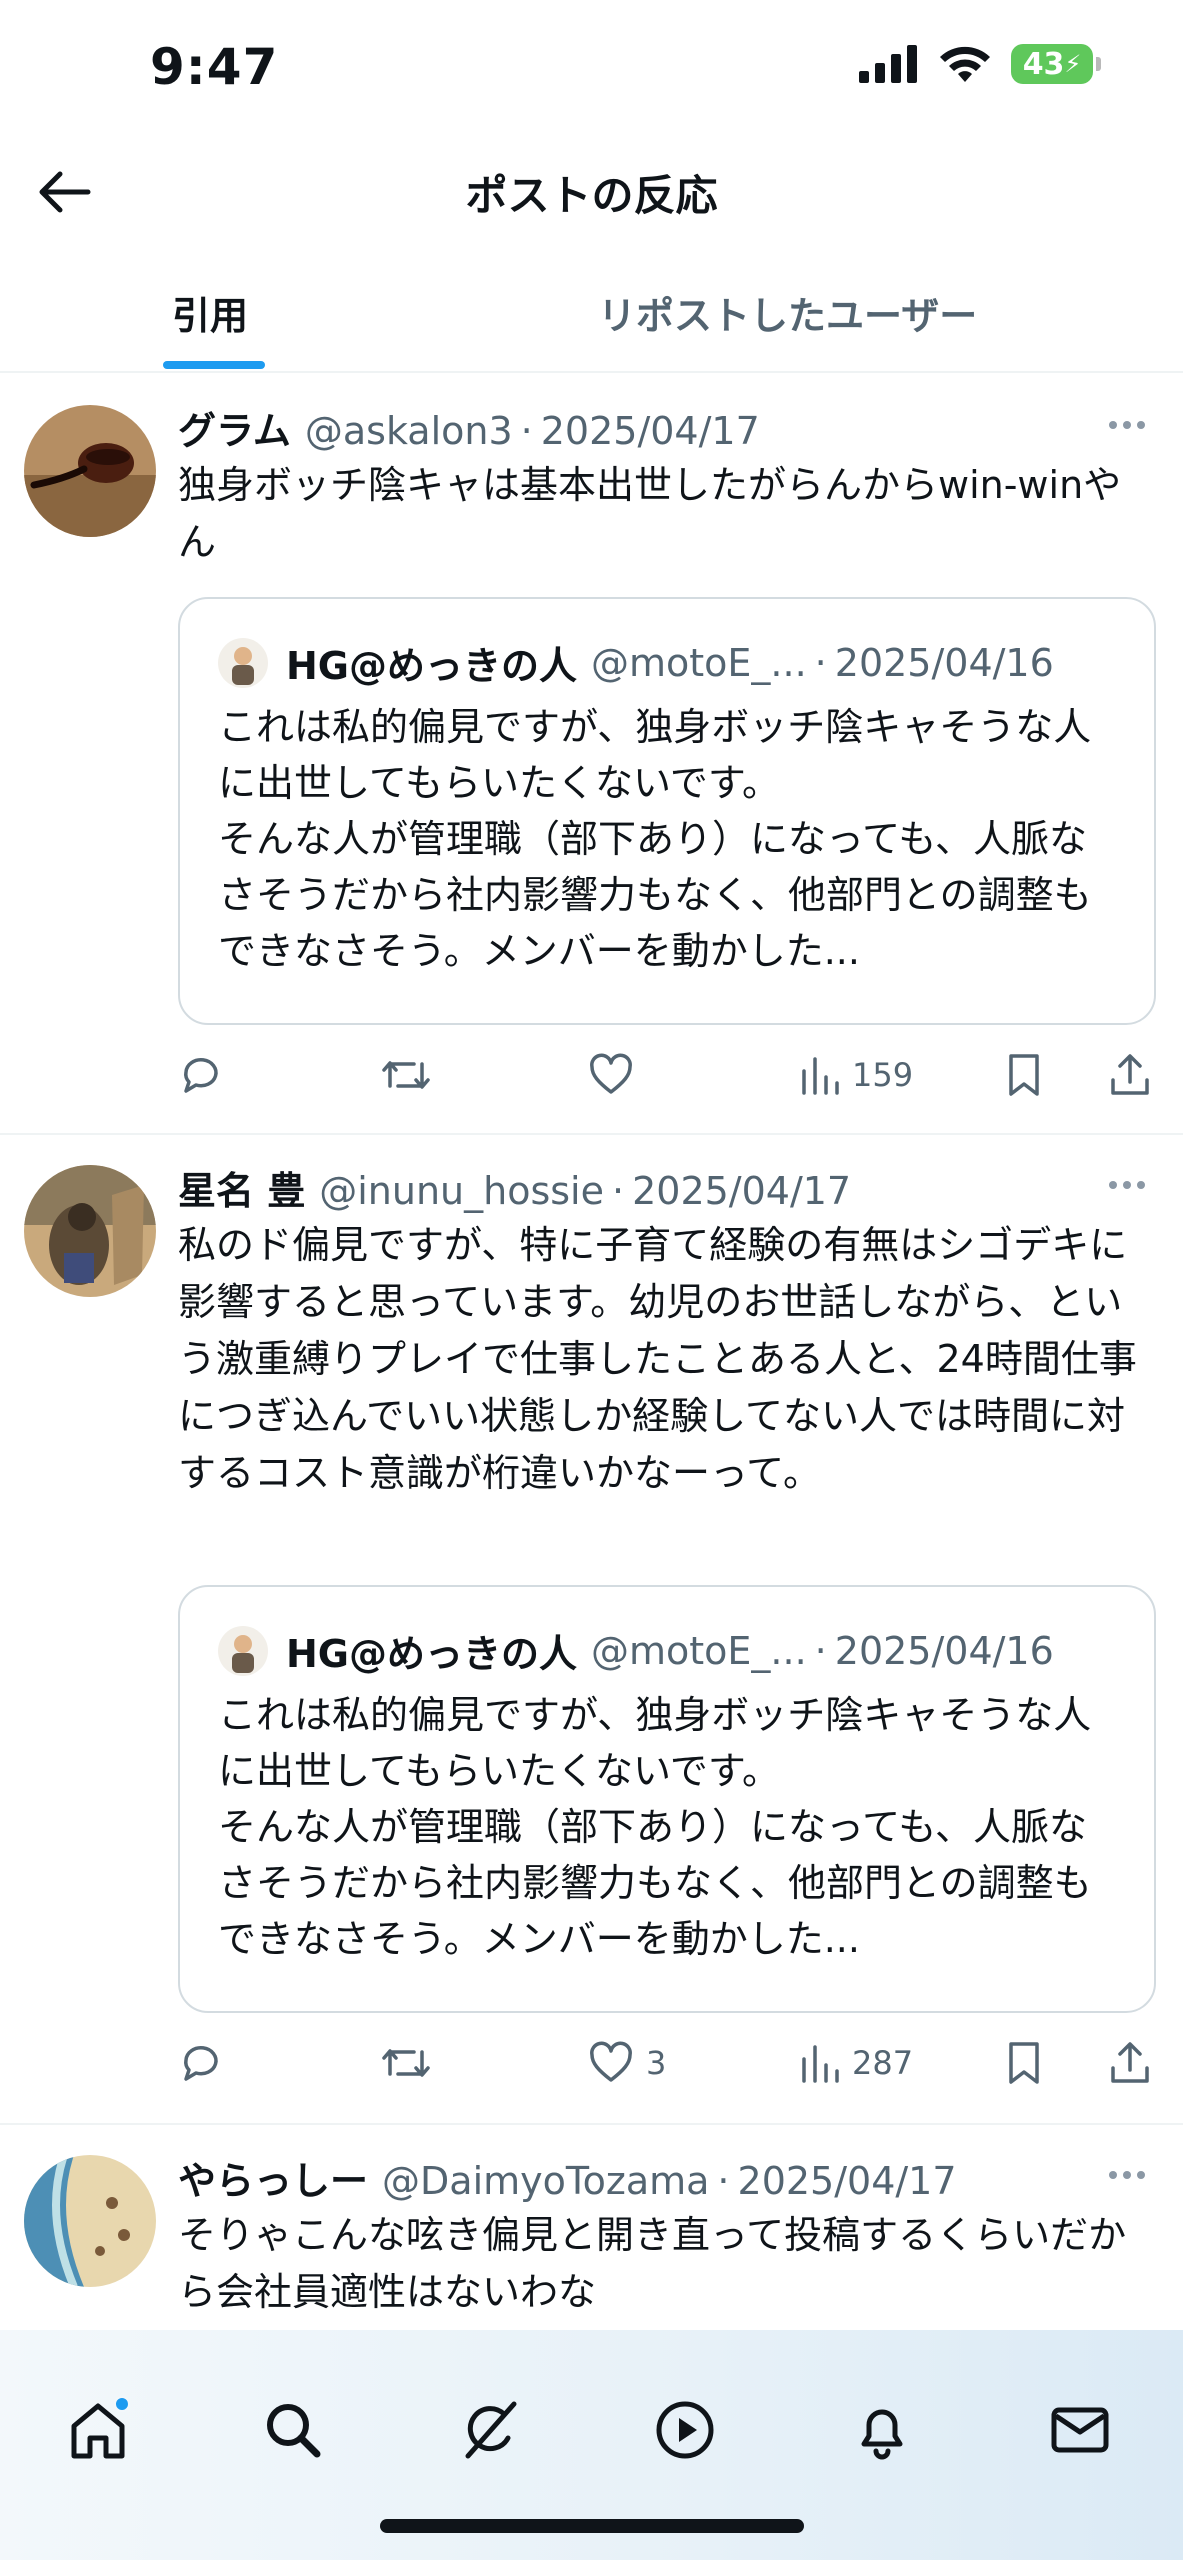 Image resolution: width=1183 pixels, height=2560 pixels. What do you see at coordinates (650, 513) in the screenshot?
I see `post-text: 独身ボッチ陰キャは基本出世したがらんからwin-winやん` at bounding box center [650, 513].